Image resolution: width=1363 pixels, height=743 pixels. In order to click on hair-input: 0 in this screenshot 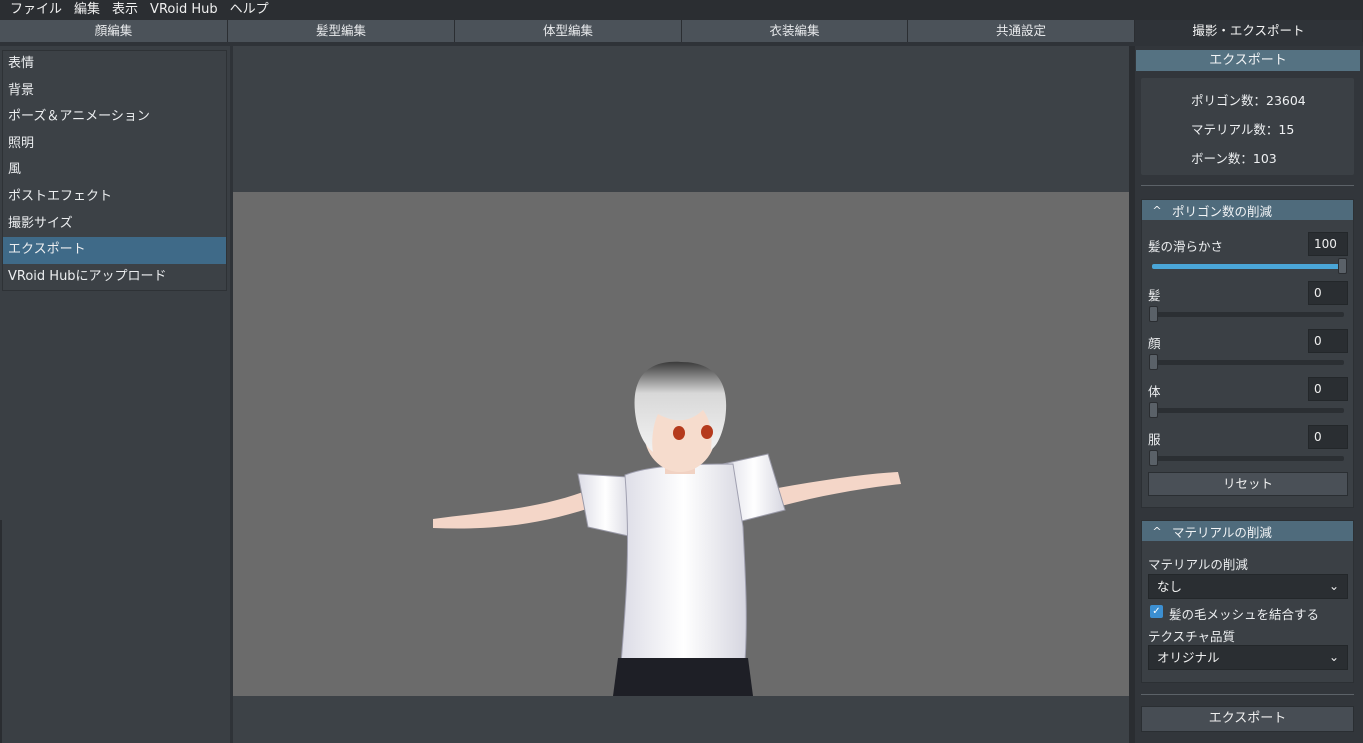, I will do `click(1328, 293)`.